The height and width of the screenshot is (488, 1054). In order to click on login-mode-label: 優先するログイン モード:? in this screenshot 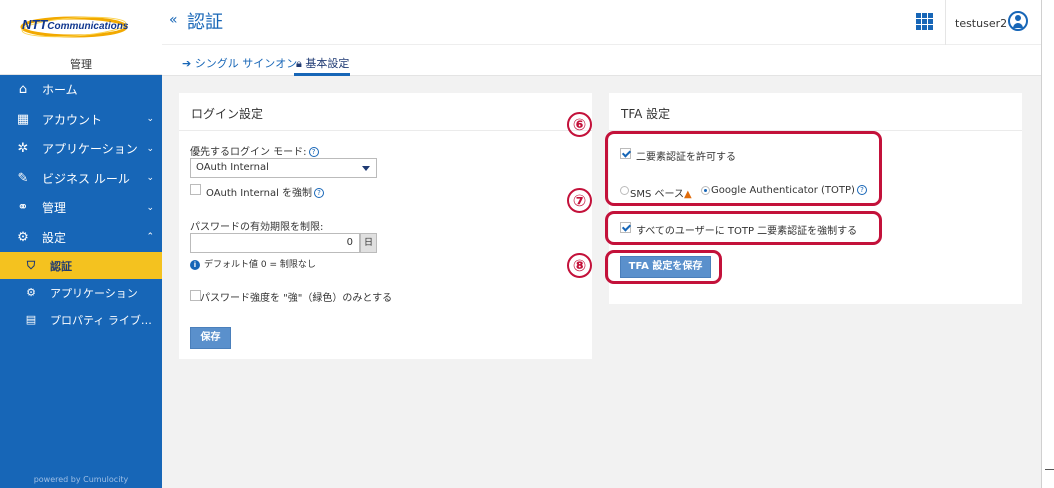, I will do `click(254, 150)`.